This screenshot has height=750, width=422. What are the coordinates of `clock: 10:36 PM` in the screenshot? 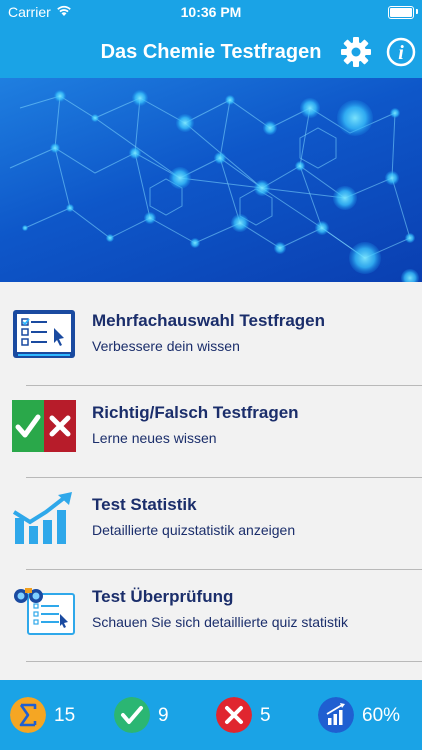 It's located at (211, 12).